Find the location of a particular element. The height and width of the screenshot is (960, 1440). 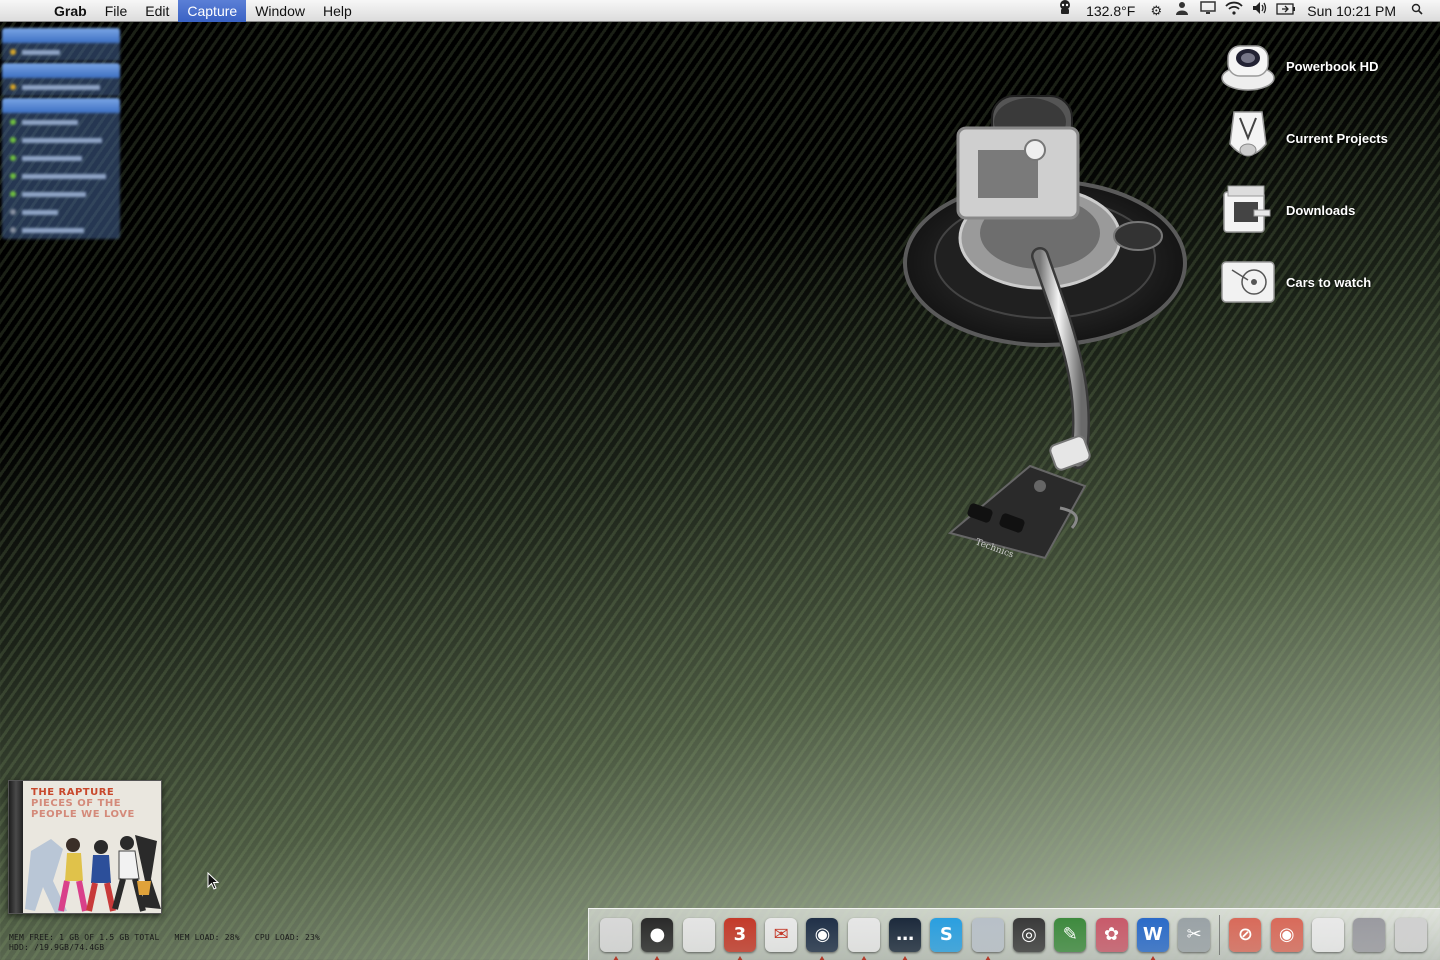

album-band-name: THE RAPTURE is located at coordinates (73, 792).